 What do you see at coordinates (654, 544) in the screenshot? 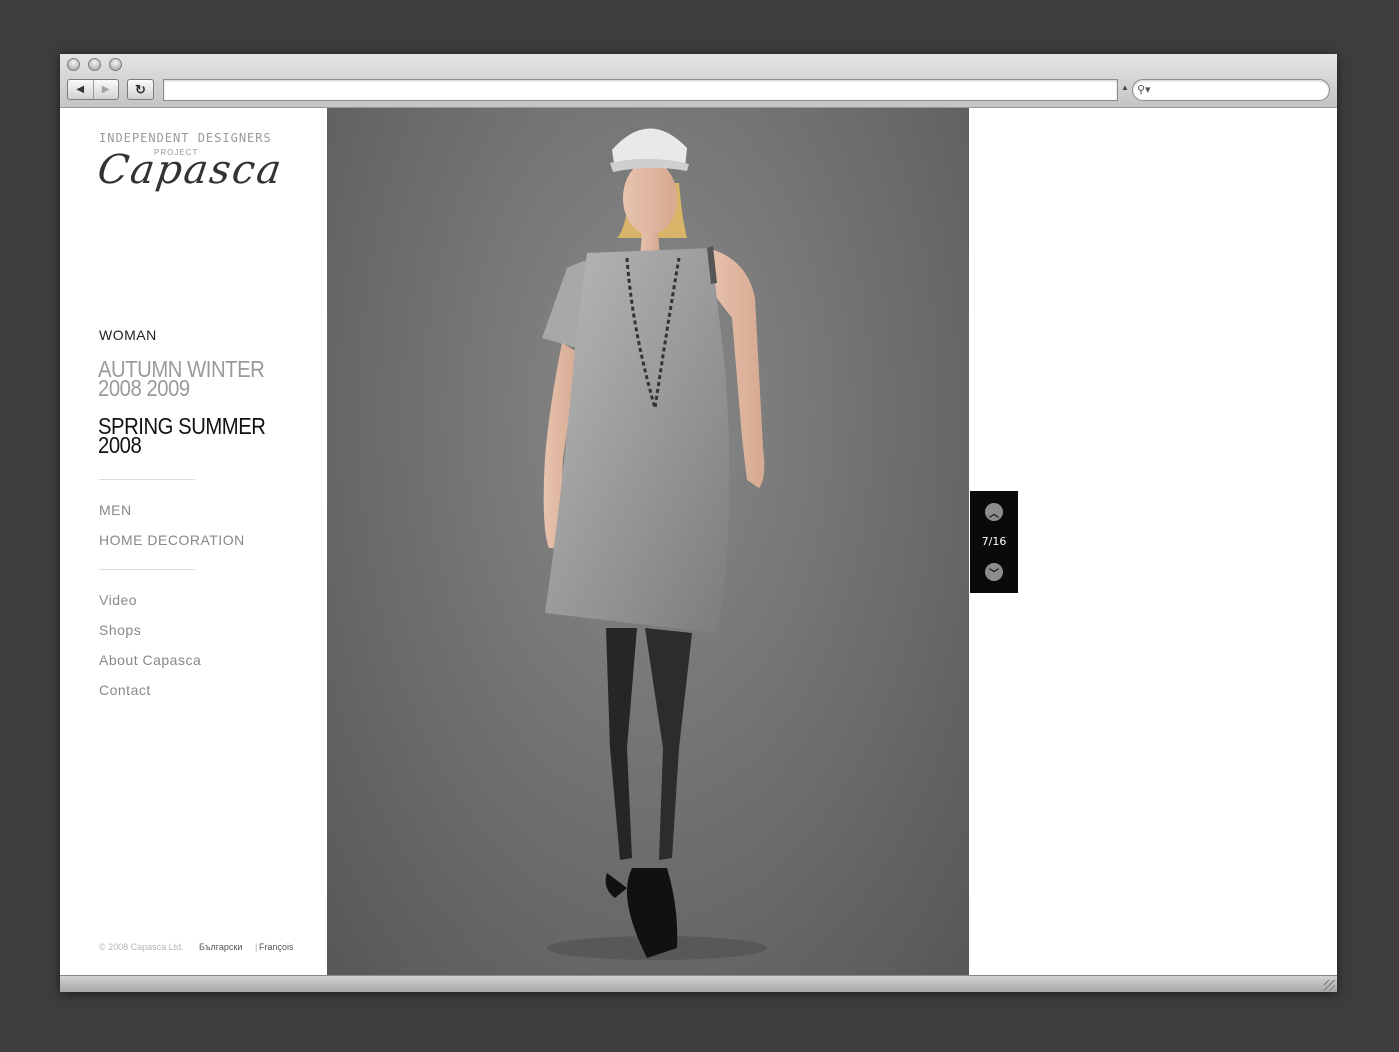
I see `model-illustration` at bounding box center [654, 544].